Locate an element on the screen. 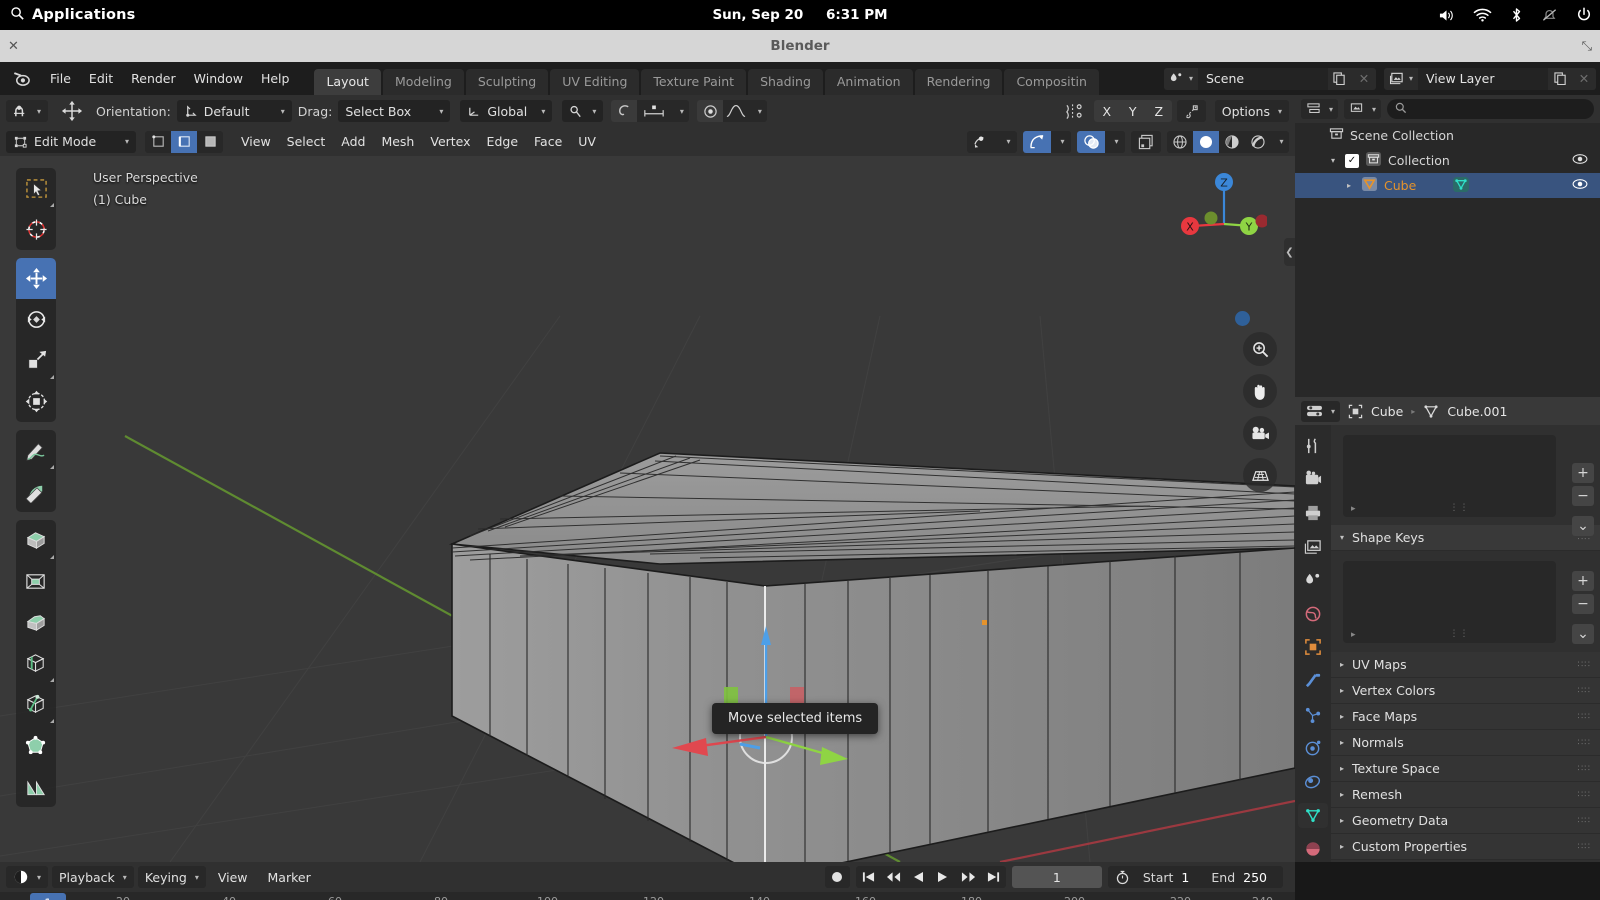  outliner-row-scene-collection: Scene Collection is located at coordinates (1447, 135).